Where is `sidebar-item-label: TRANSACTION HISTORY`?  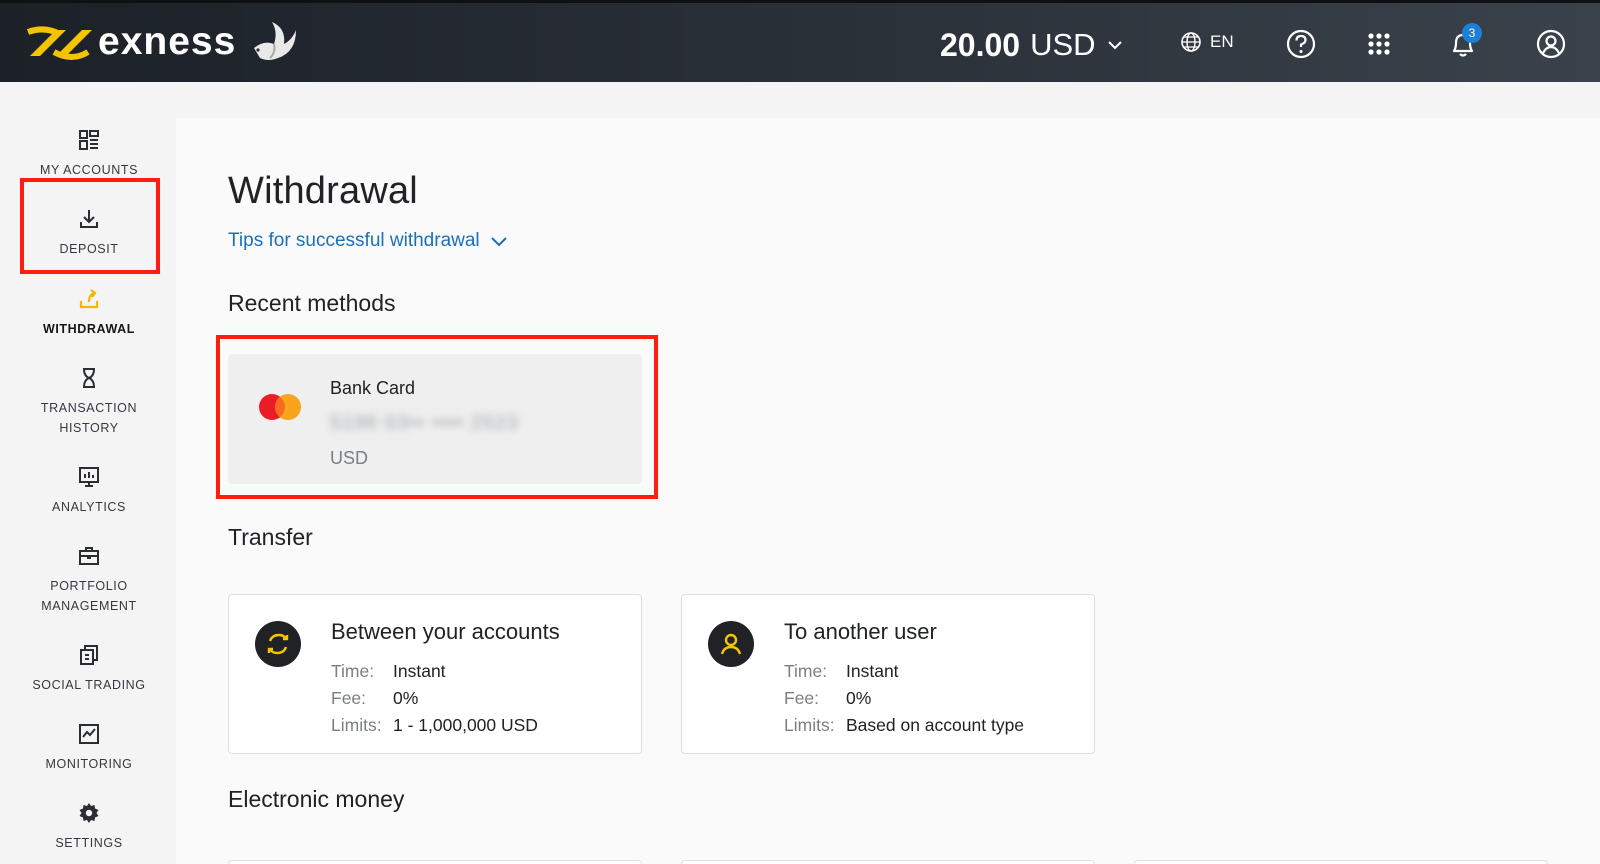
sidebar-item-label: TRANSACTION HISTORY is located at coordinates (89, 418).